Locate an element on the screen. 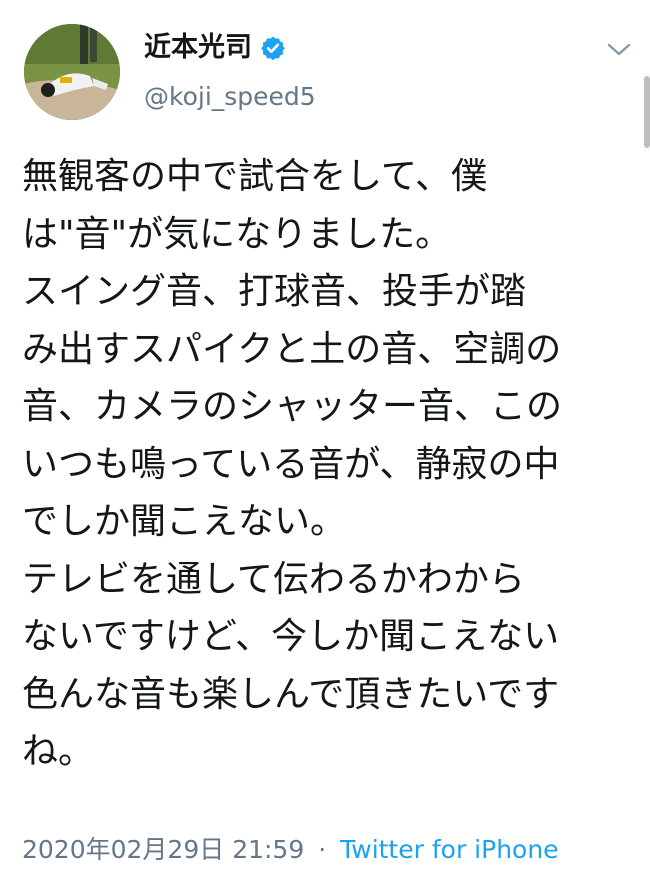 The height and width of the screenshot is (882, 650). tweet-line: 無観客の中で試合をして、僕 is located at coordinates (255, 176).